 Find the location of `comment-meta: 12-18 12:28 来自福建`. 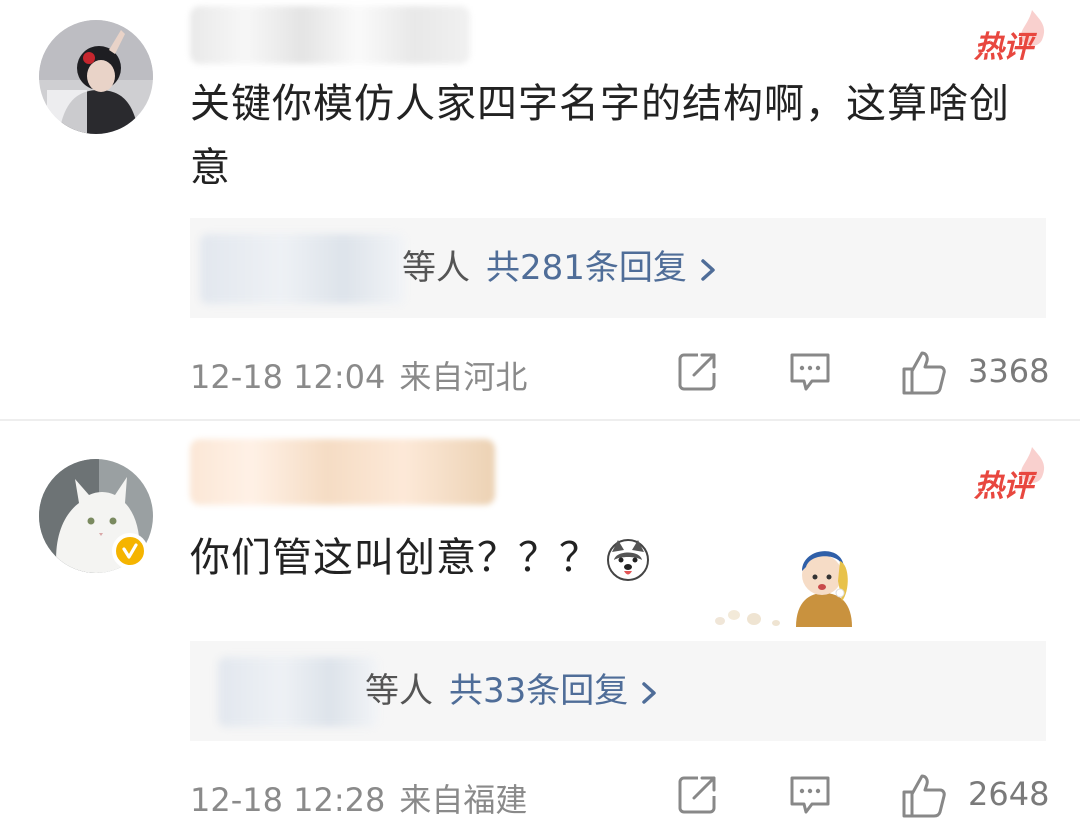

comment-meta: 12-18 12:28 来自福建 is located at coordinates (358, 798).